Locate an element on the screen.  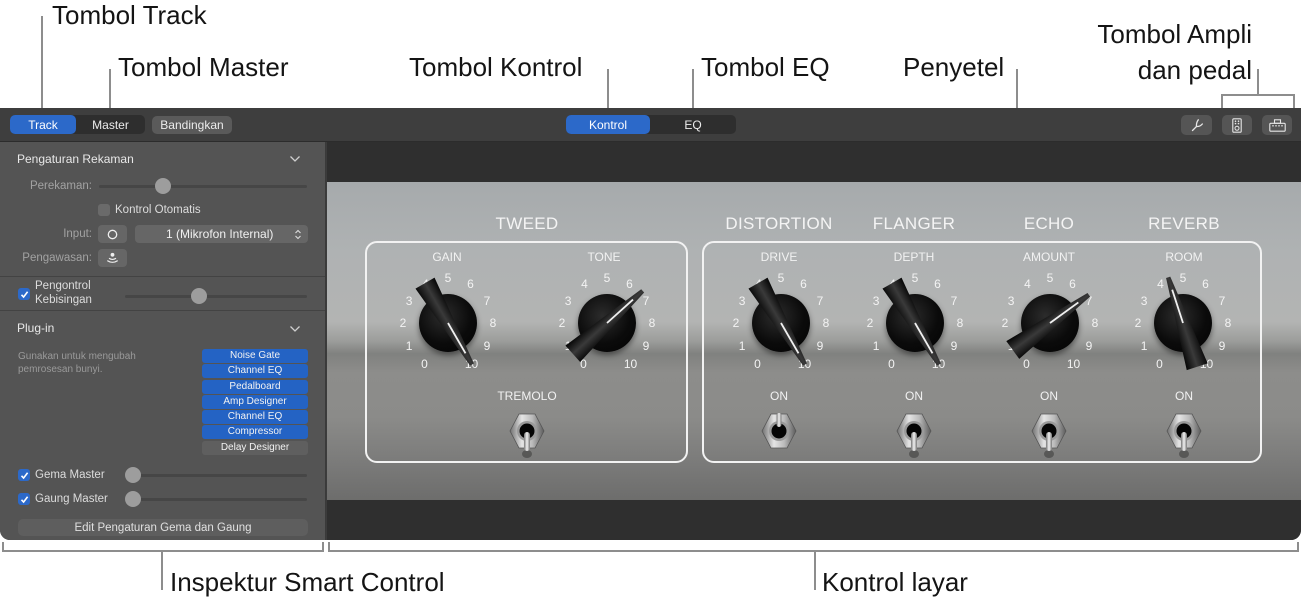
tuner-button is located at coordinates (1196, 125).